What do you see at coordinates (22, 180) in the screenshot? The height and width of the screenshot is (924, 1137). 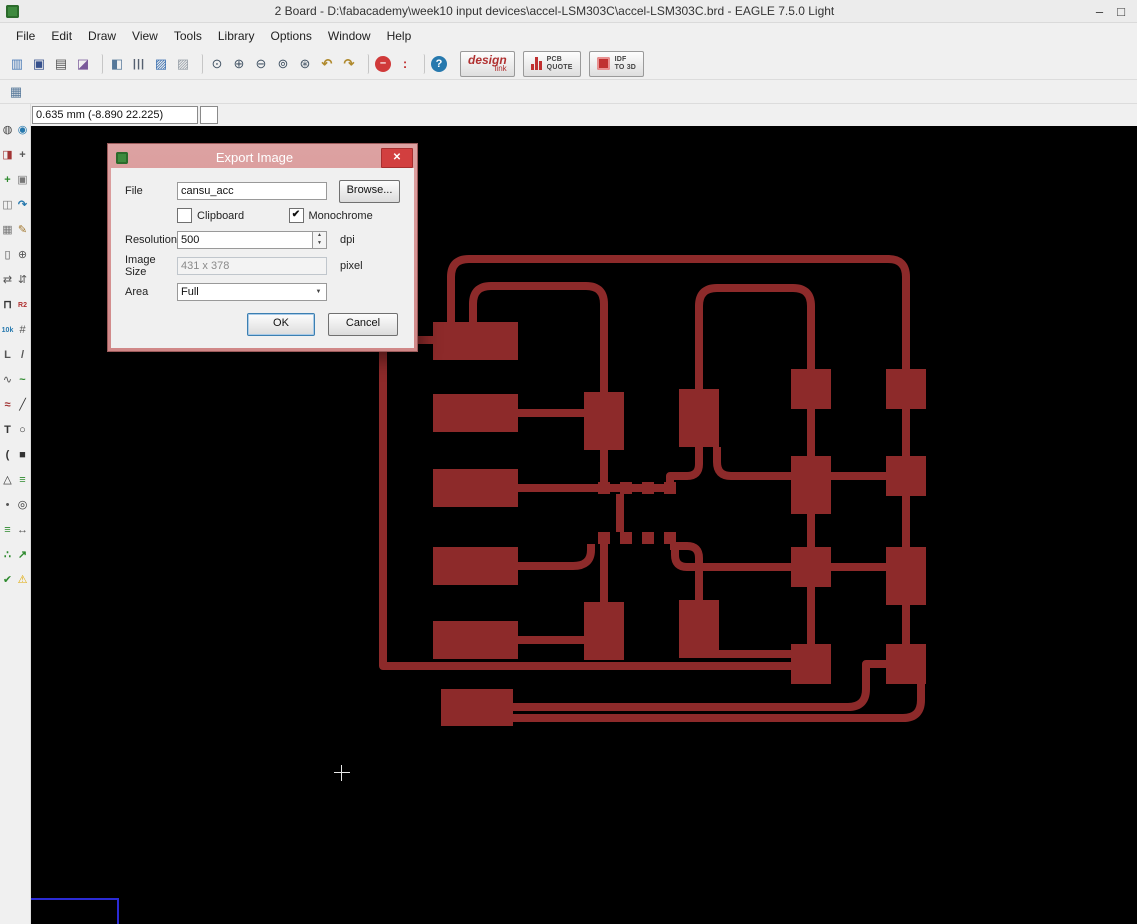 I see `copy-icon: ▣` at bounding box center [22, 180].